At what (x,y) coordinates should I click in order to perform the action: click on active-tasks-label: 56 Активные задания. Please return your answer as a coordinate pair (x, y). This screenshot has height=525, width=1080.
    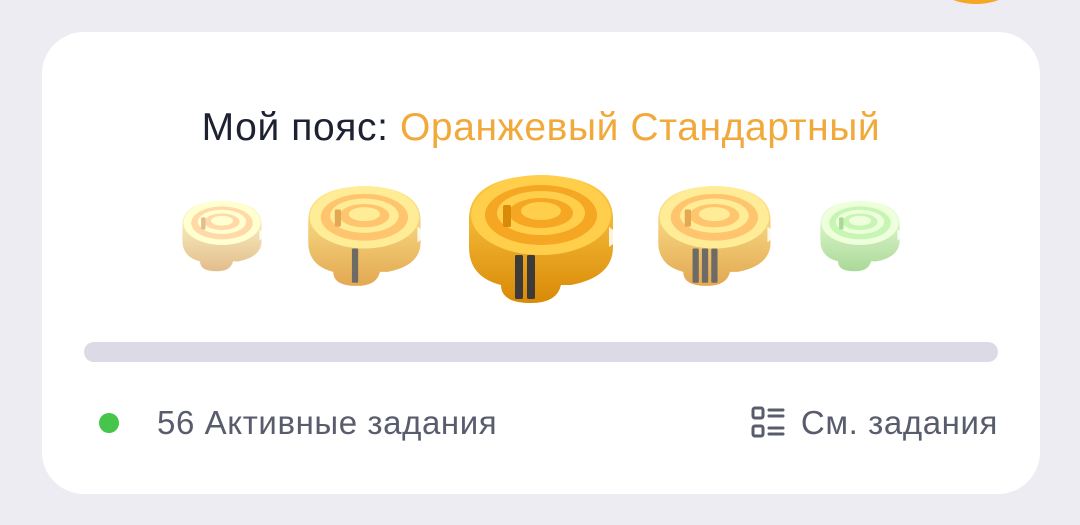
    Looking at the image, I should click on (327, 422).